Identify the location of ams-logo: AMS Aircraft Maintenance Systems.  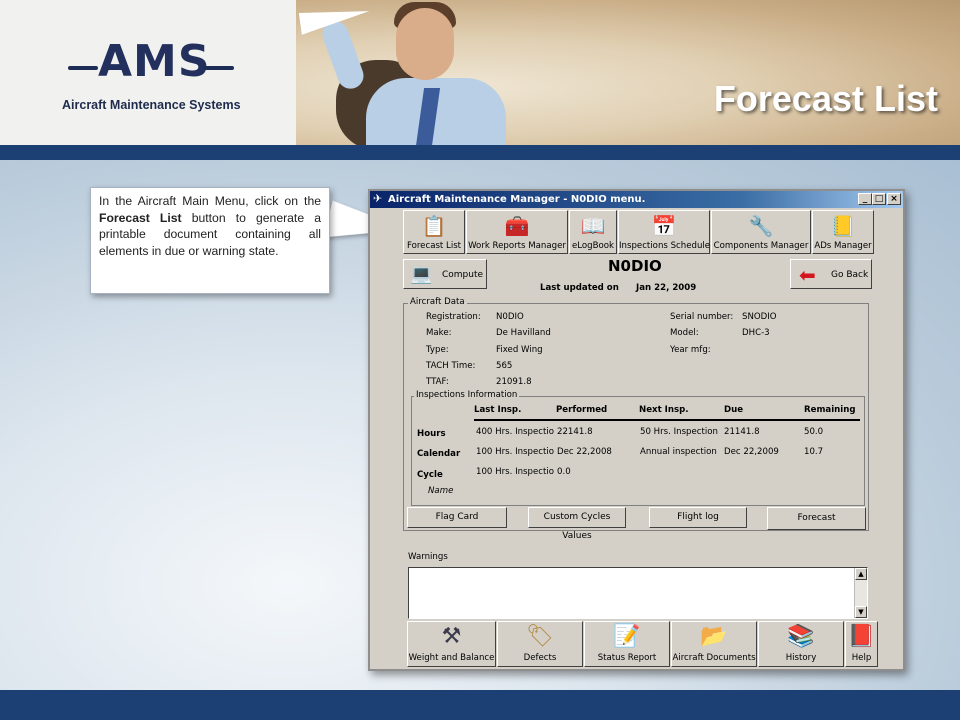
(148, 72).